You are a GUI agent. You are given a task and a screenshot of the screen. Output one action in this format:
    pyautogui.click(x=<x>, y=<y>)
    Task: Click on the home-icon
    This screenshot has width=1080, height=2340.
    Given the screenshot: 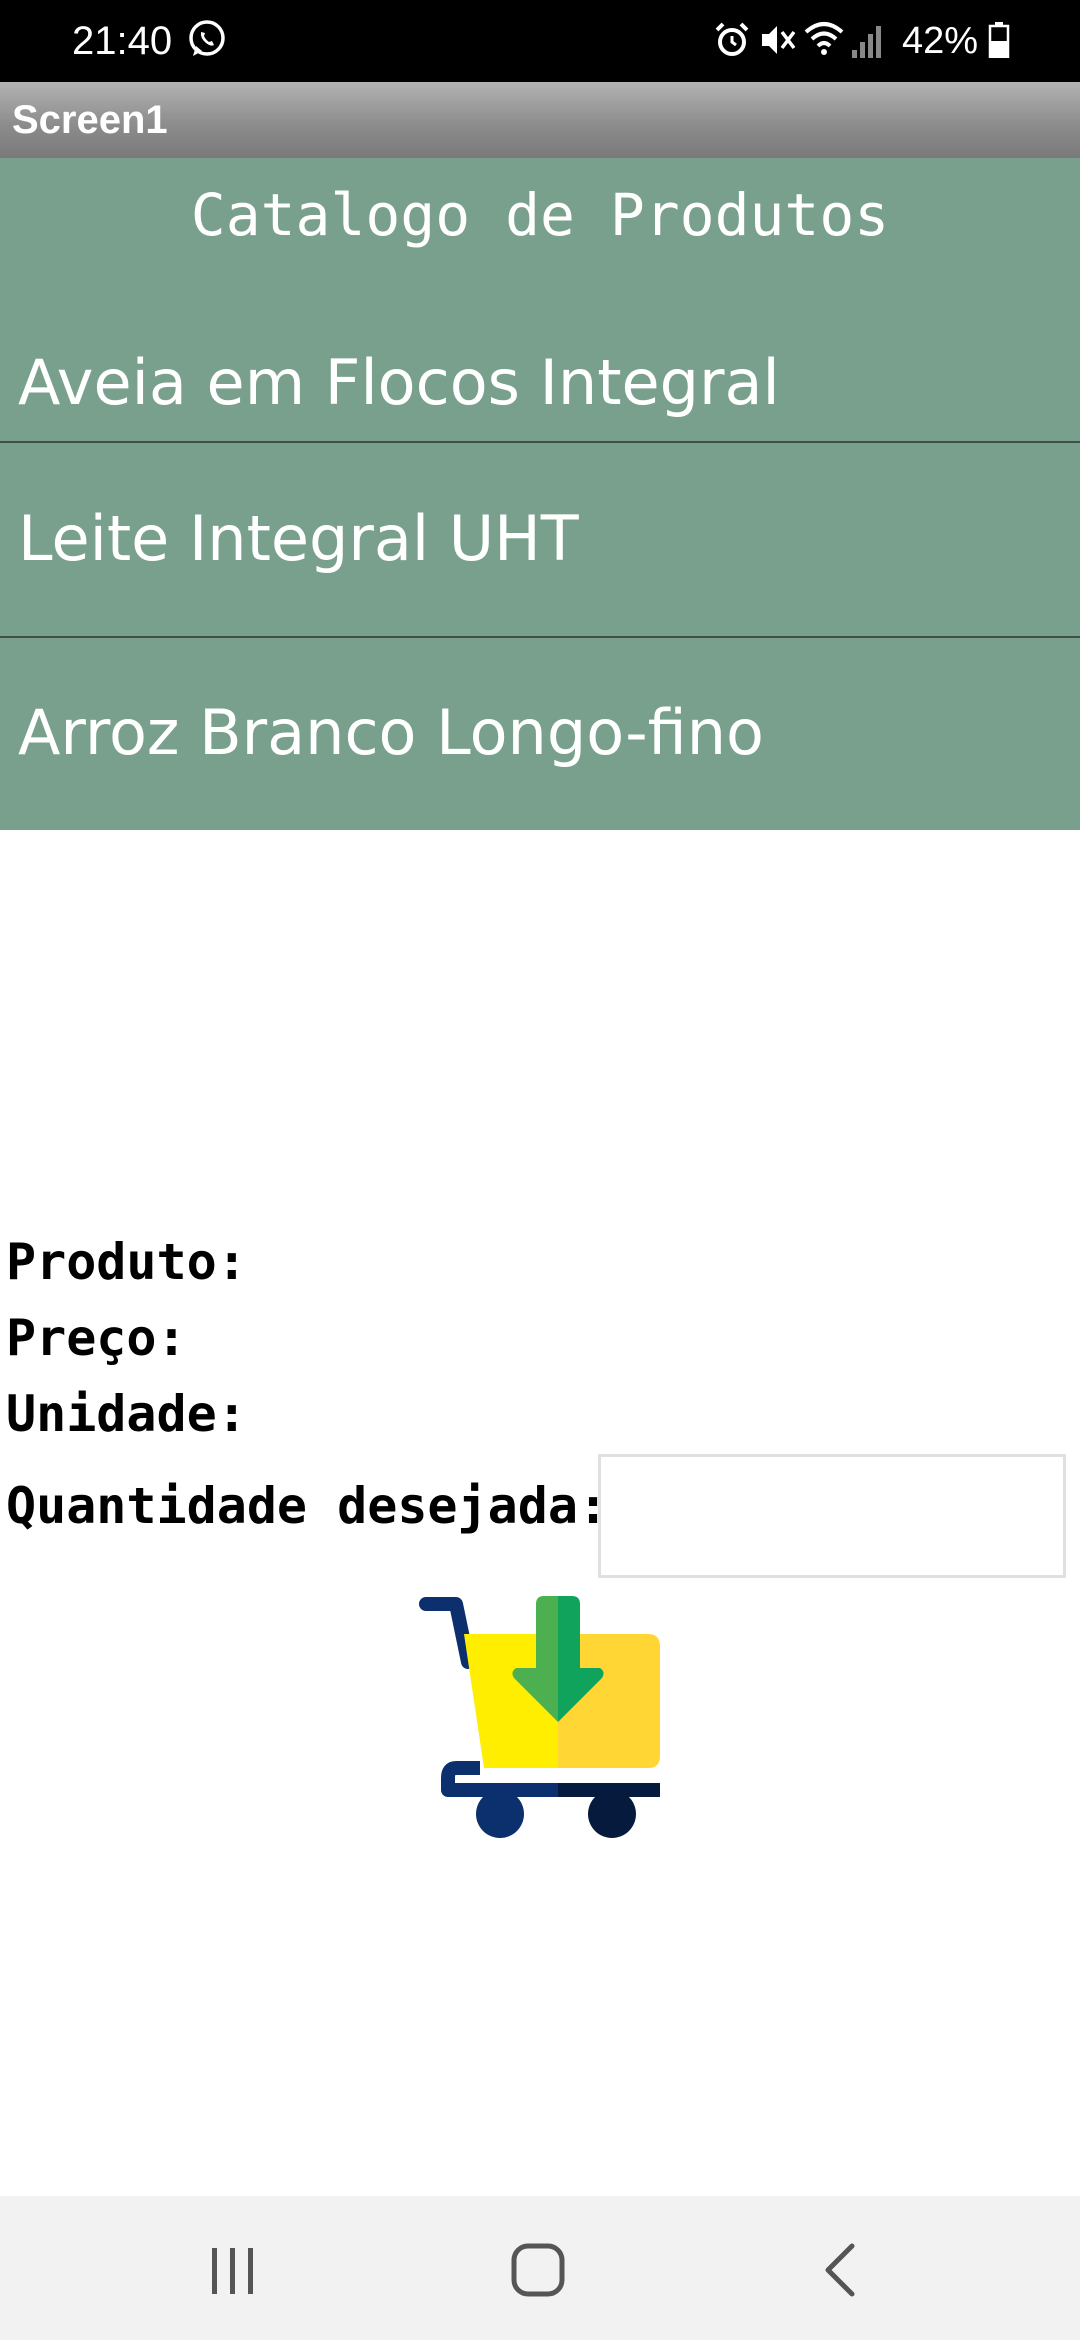 What is the action you would take?
    pyautogui.click(x=538, y=2270)
    